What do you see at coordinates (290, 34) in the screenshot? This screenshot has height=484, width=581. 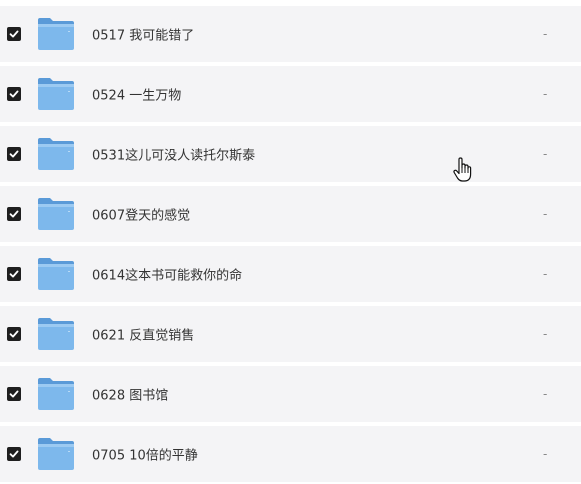 I see `file-row: 0517 我可能错了 -` at bounding box center [290, 34].